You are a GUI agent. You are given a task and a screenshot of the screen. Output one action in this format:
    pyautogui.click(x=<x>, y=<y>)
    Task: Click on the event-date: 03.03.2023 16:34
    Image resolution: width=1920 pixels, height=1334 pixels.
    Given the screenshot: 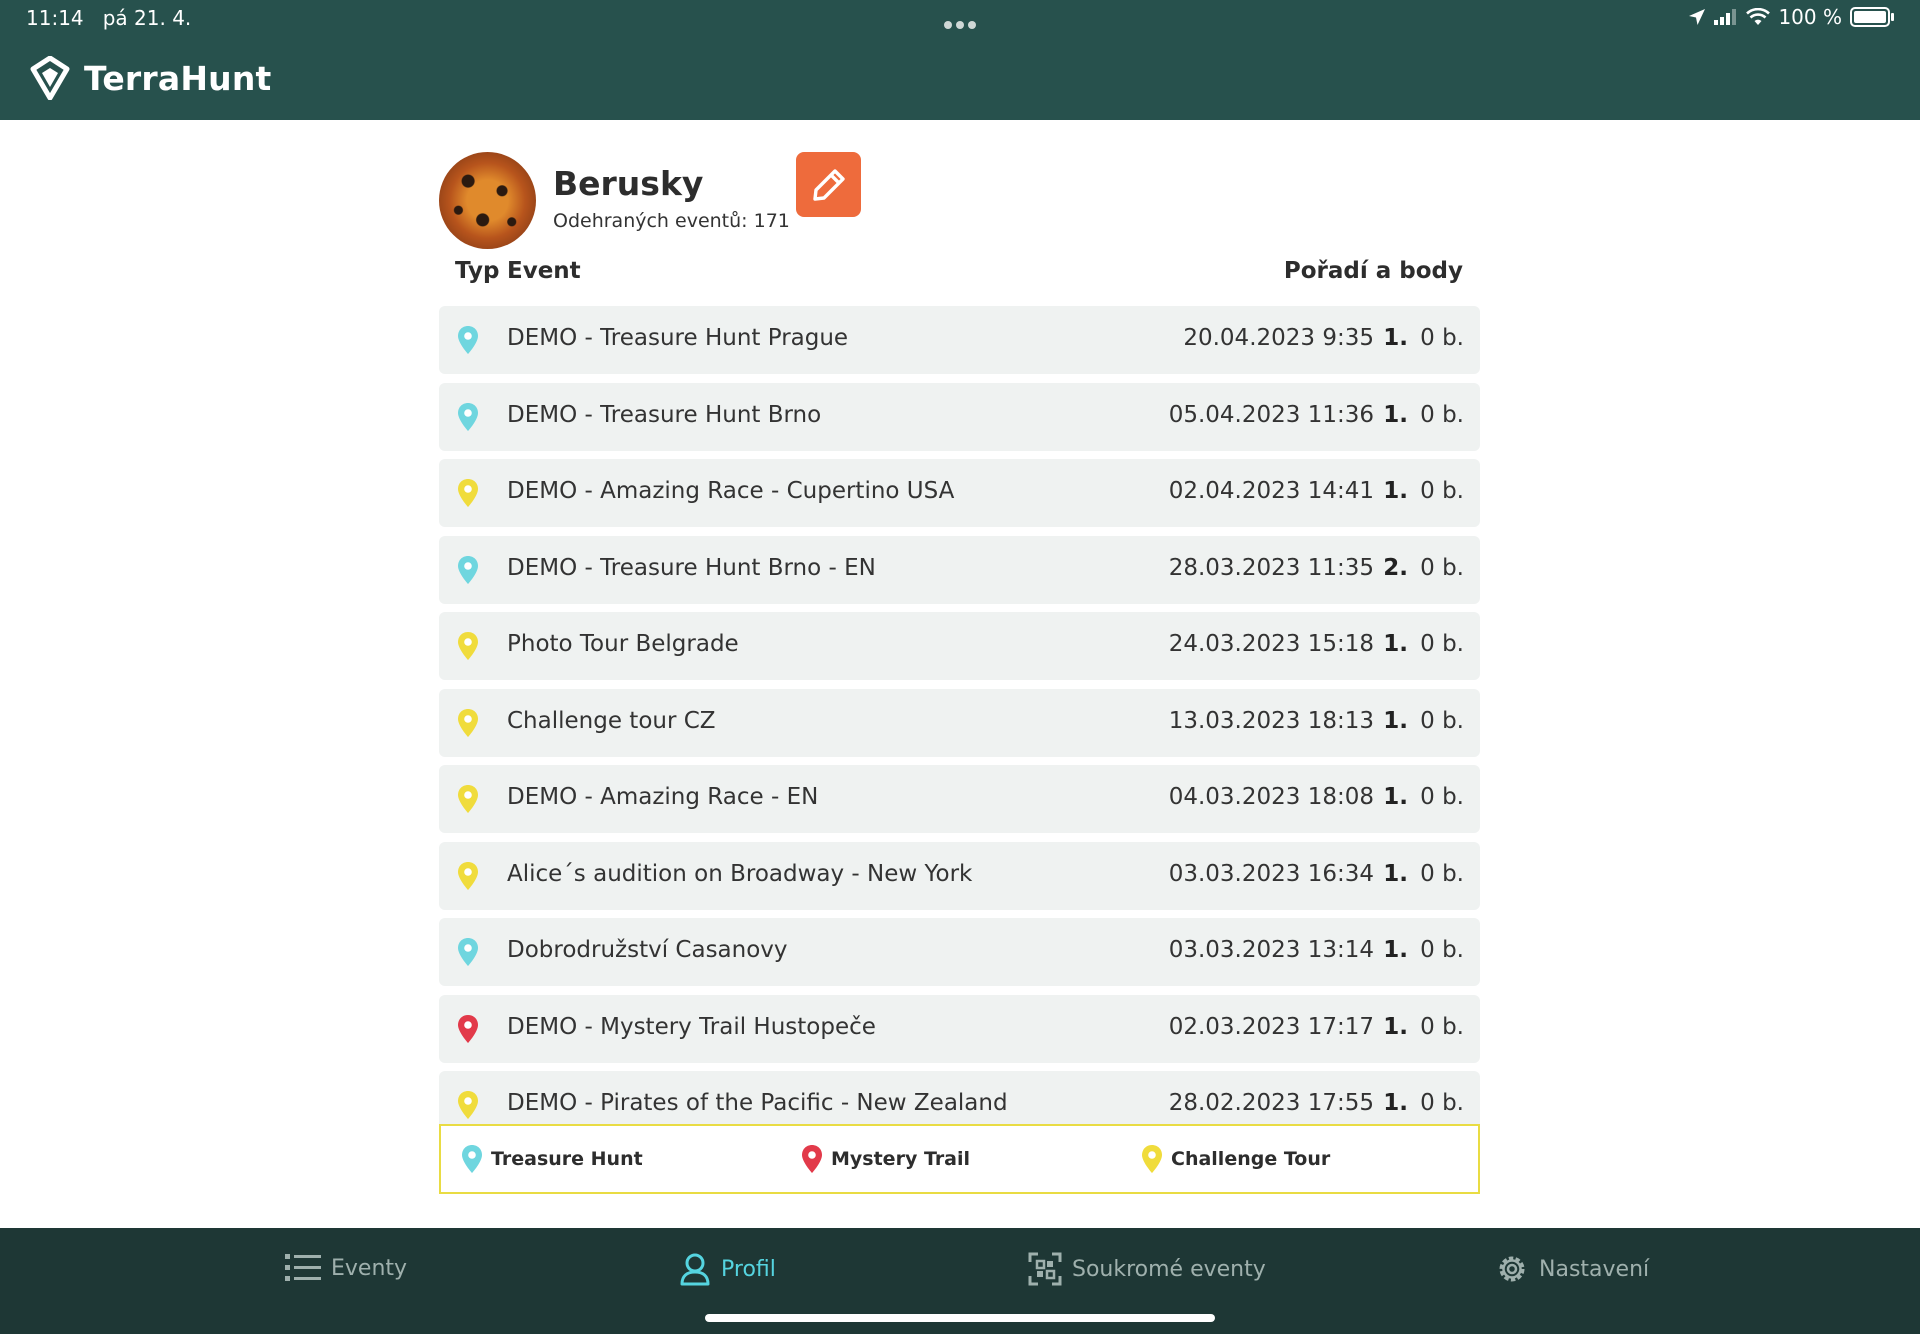 What is the action you would take?
    pyautogui.click(x=1271, y=873)
    